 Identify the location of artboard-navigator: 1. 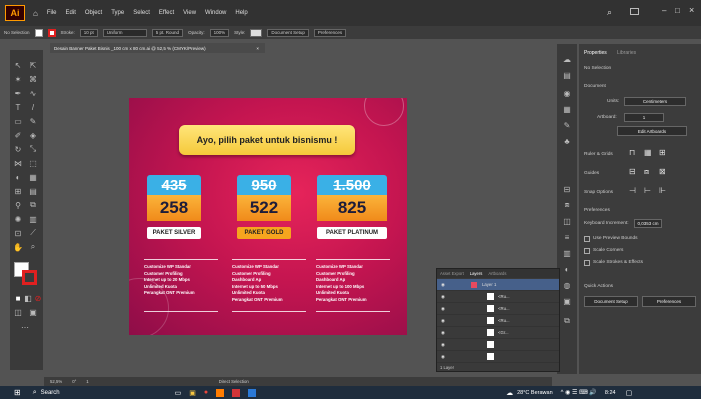
(87, 381).